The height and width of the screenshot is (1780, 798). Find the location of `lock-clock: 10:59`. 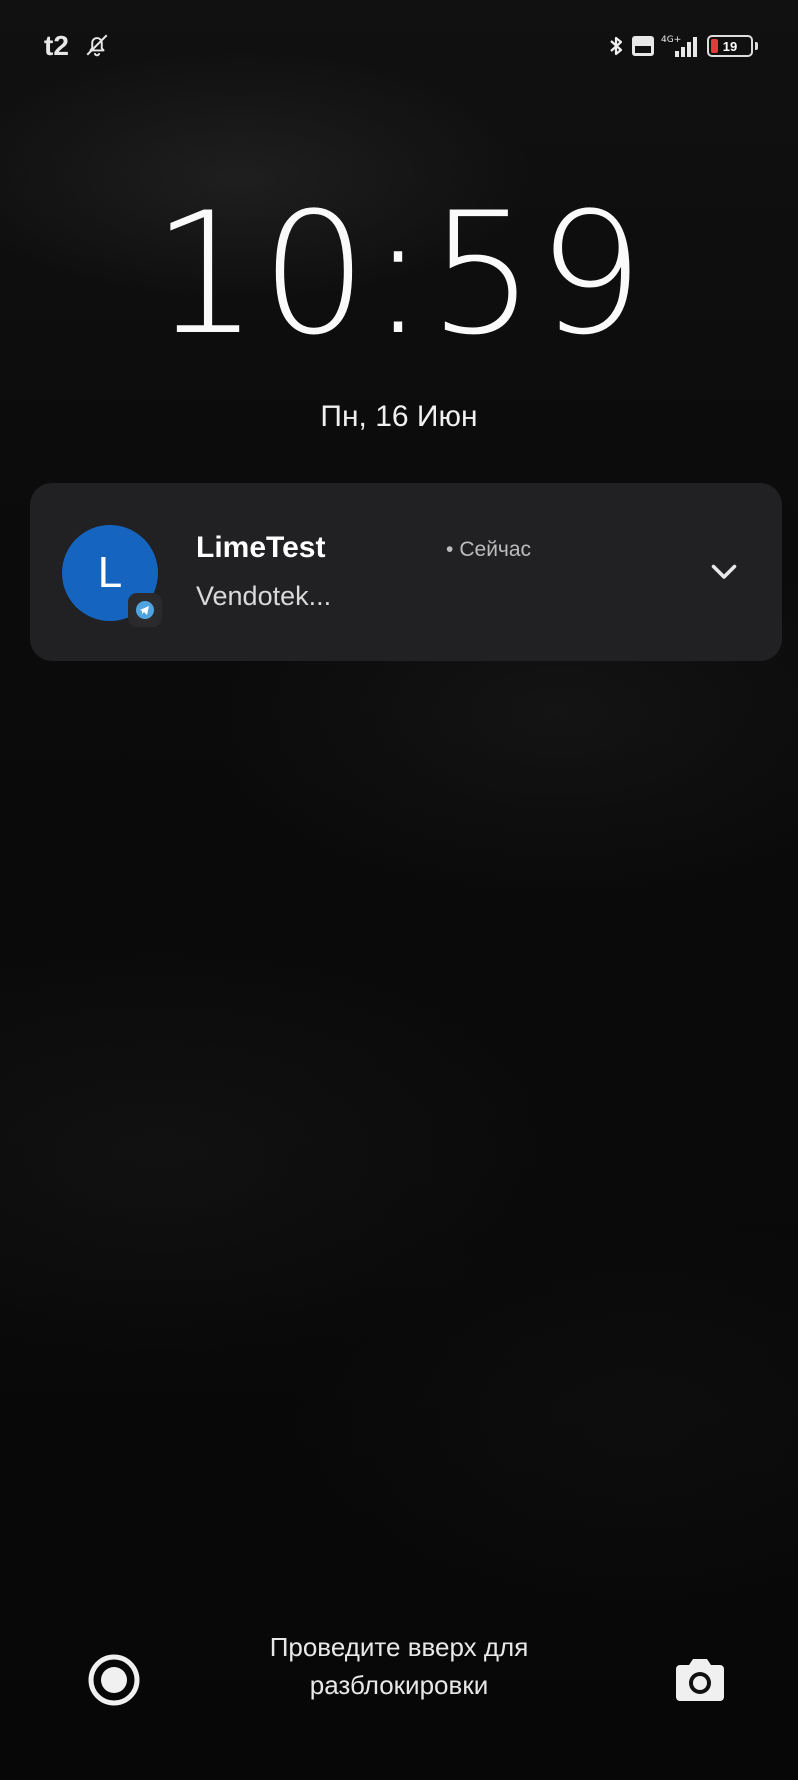

lock-clock: 10:59 is located at coordinates (399, 274).